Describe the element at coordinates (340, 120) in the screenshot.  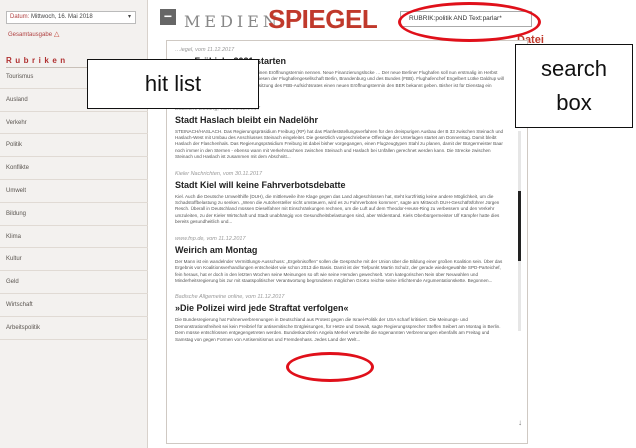
I see `article-title: Stadt Haslach bleibt ein Nadelöhr` at that location.